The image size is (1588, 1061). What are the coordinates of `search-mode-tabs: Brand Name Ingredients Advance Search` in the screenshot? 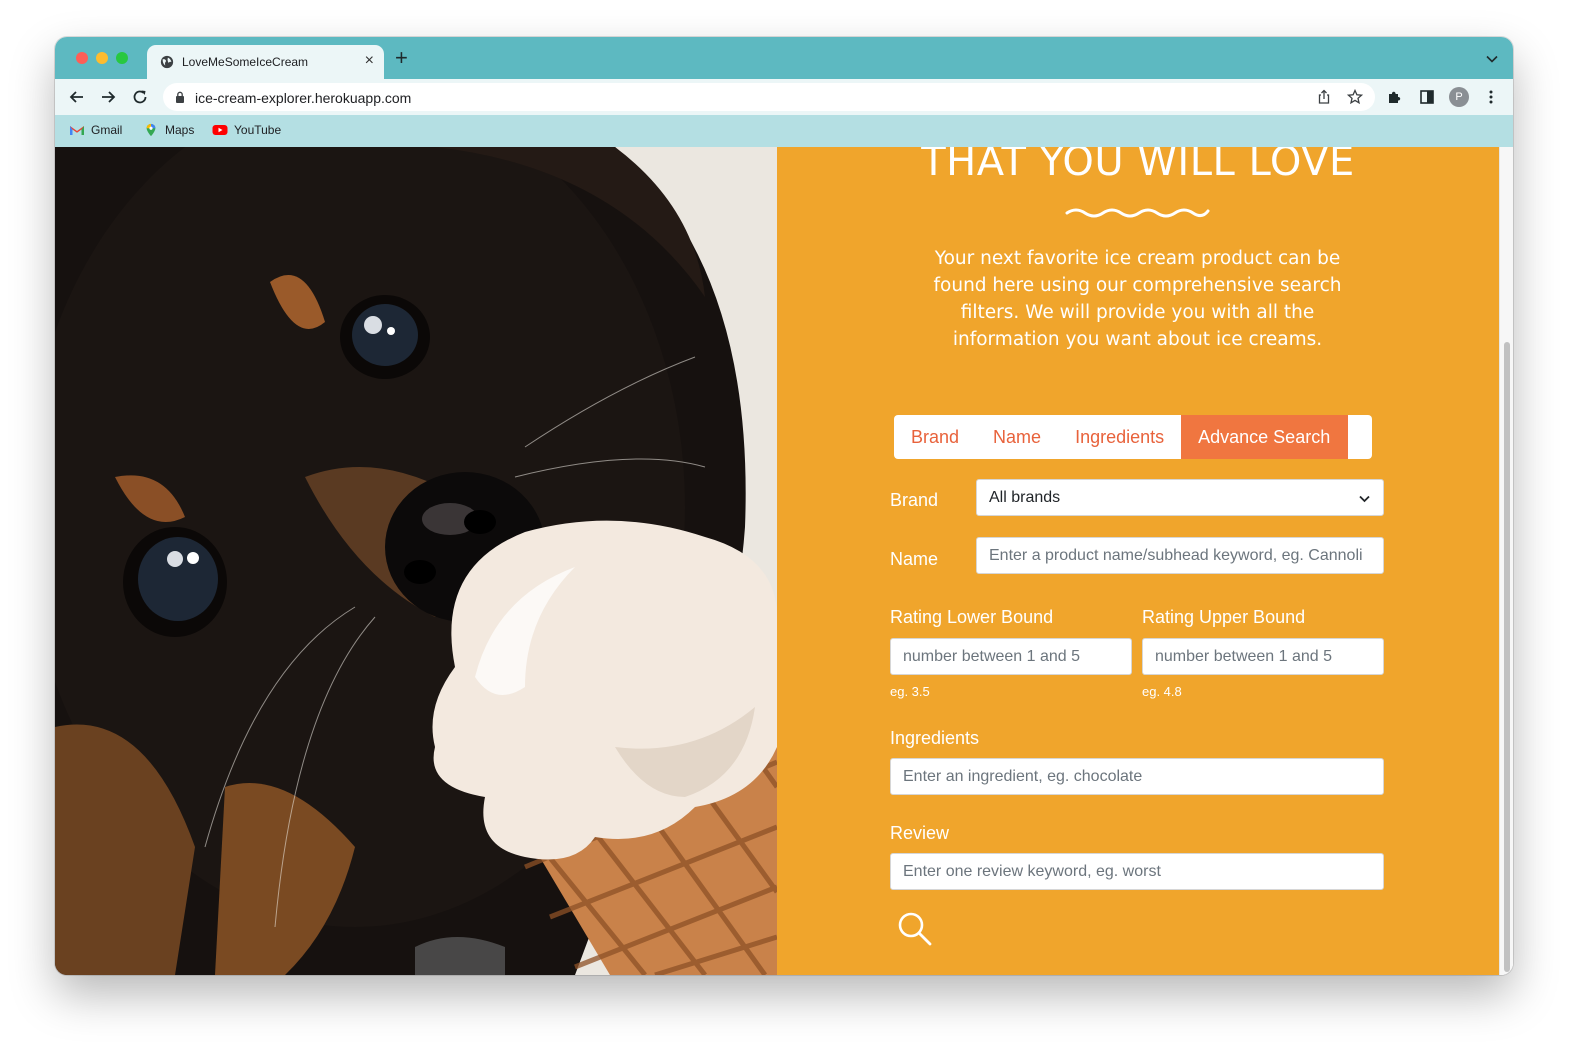 It's located at (1133, 437).